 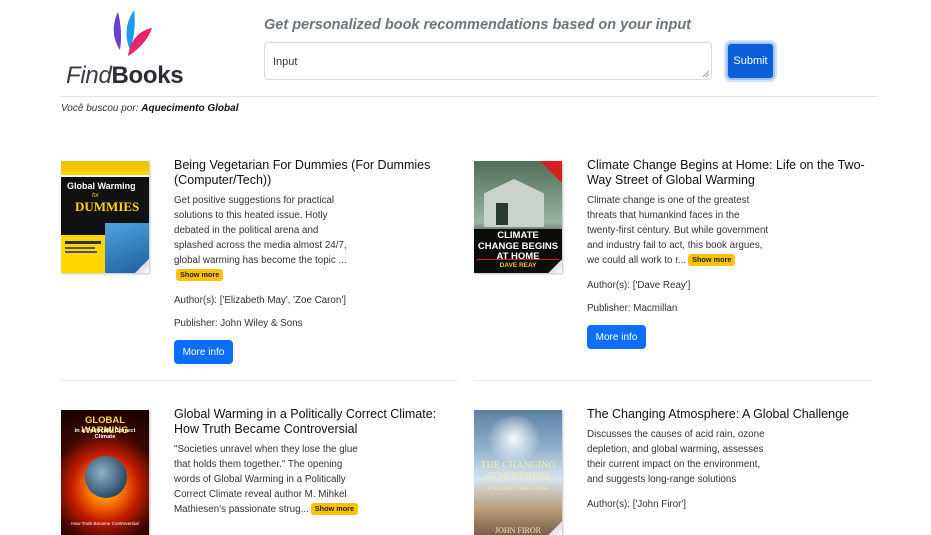 What do you see at coordinates (101, 186) in the screenshot?
I see `cover-title: Global Warming` at bounding box center [101, 186].